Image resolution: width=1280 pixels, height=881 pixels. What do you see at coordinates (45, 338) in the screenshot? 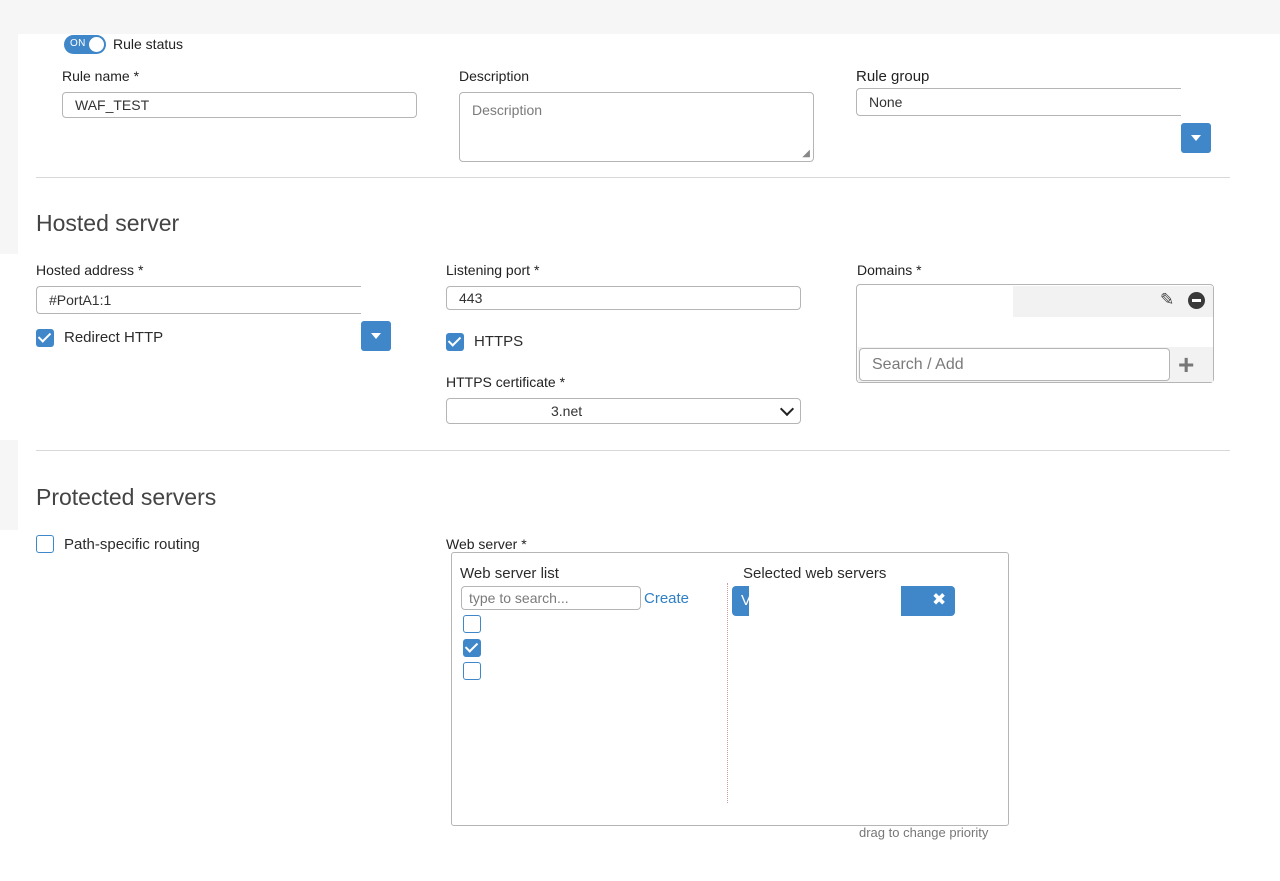
I see `redirect-http-checkbox` at bounding box center [45, 338].